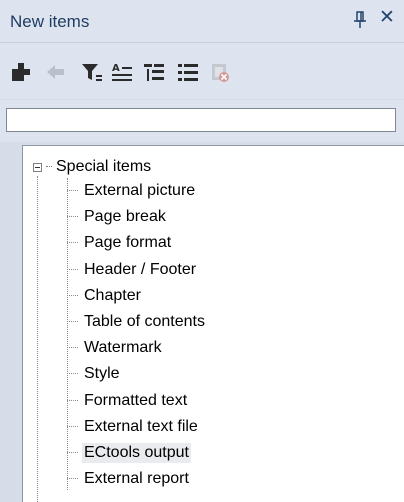 Image resolution: width=404 pixels, height=502 pixels. I want to click on tree-item: External report, so click(129, 479).